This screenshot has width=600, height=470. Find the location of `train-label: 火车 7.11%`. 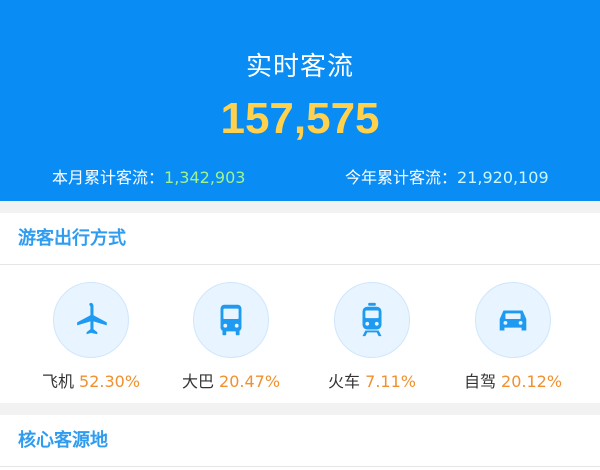

train-label: 火车 7.11% is located at coordinates (372, 380).